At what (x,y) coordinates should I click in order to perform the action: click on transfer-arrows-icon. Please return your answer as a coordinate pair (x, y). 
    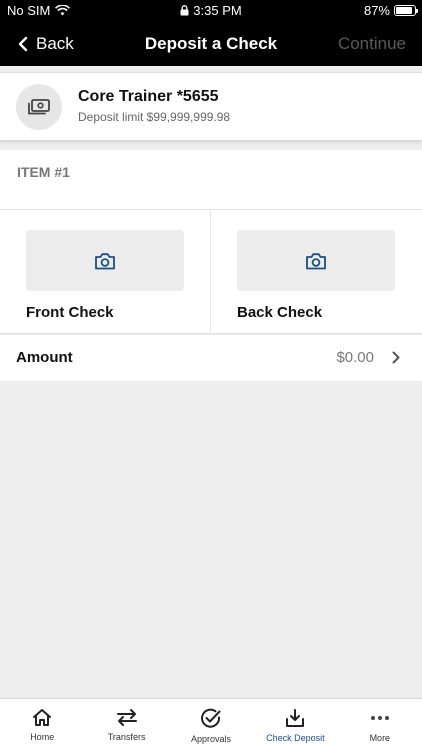
    Looking at the image, I should click on (126, 717).